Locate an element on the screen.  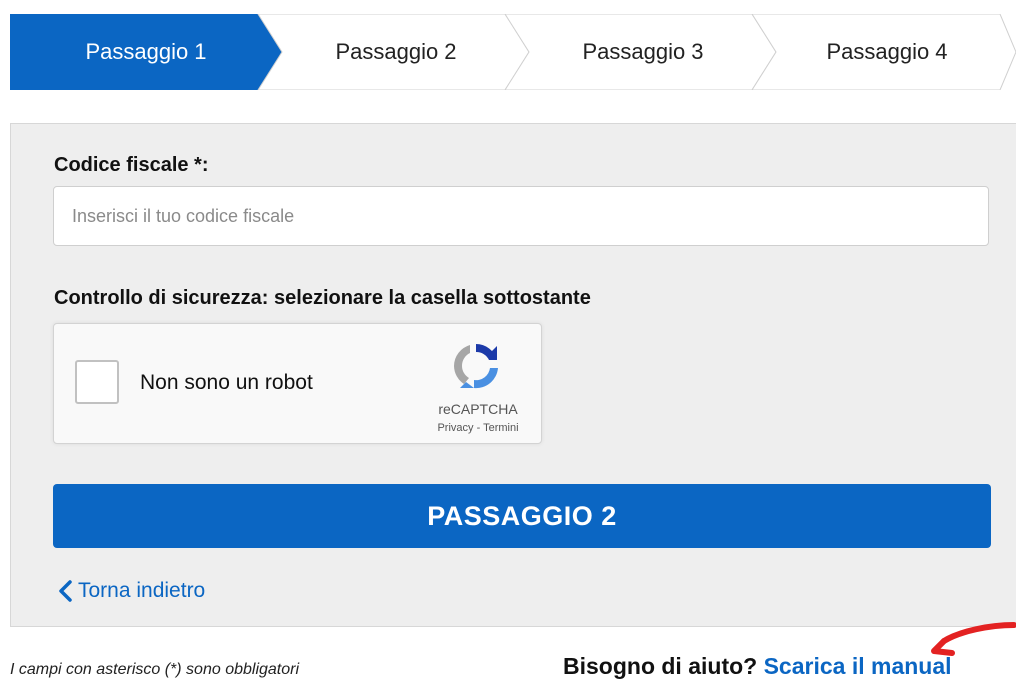
red-arrow-annotation is located at coordinates (973, 639).